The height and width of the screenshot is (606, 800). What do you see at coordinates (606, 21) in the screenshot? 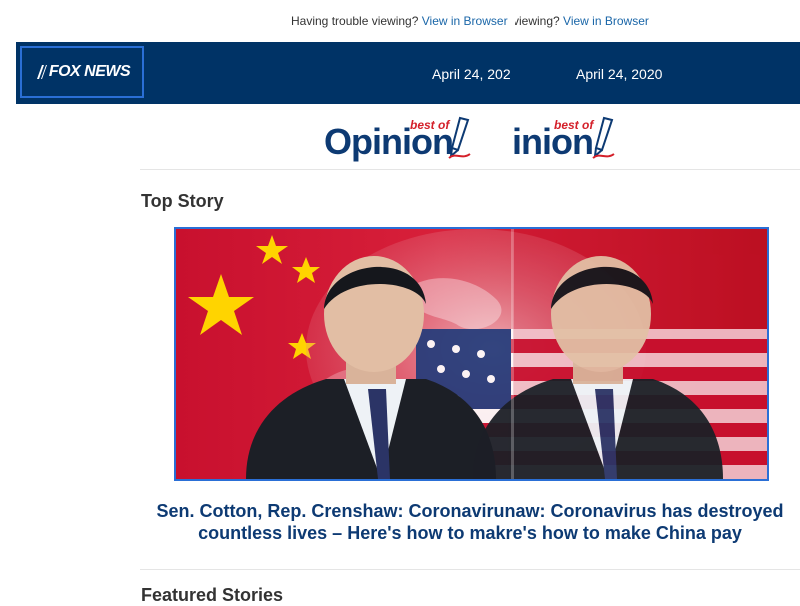
I see `view-in-browser-link-dup: View in Browser` at bounding box center [606, 21].